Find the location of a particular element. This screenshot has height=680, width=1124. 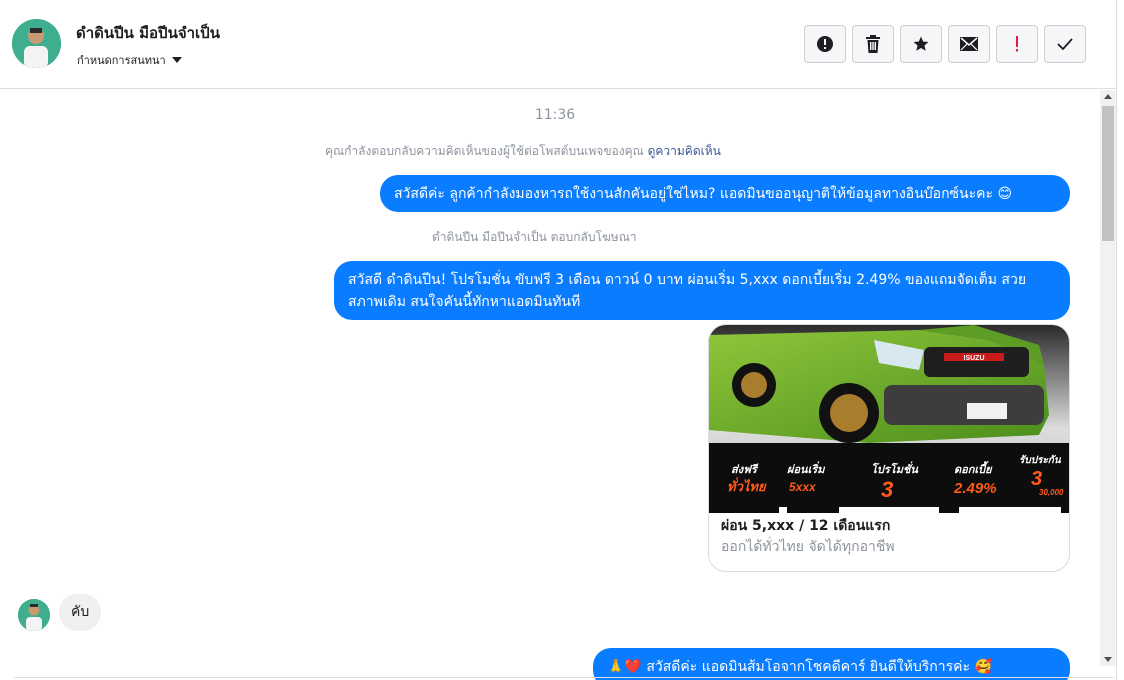

view-comment-link: ดูความคิดเห็น is located at coordinates (684, 151).